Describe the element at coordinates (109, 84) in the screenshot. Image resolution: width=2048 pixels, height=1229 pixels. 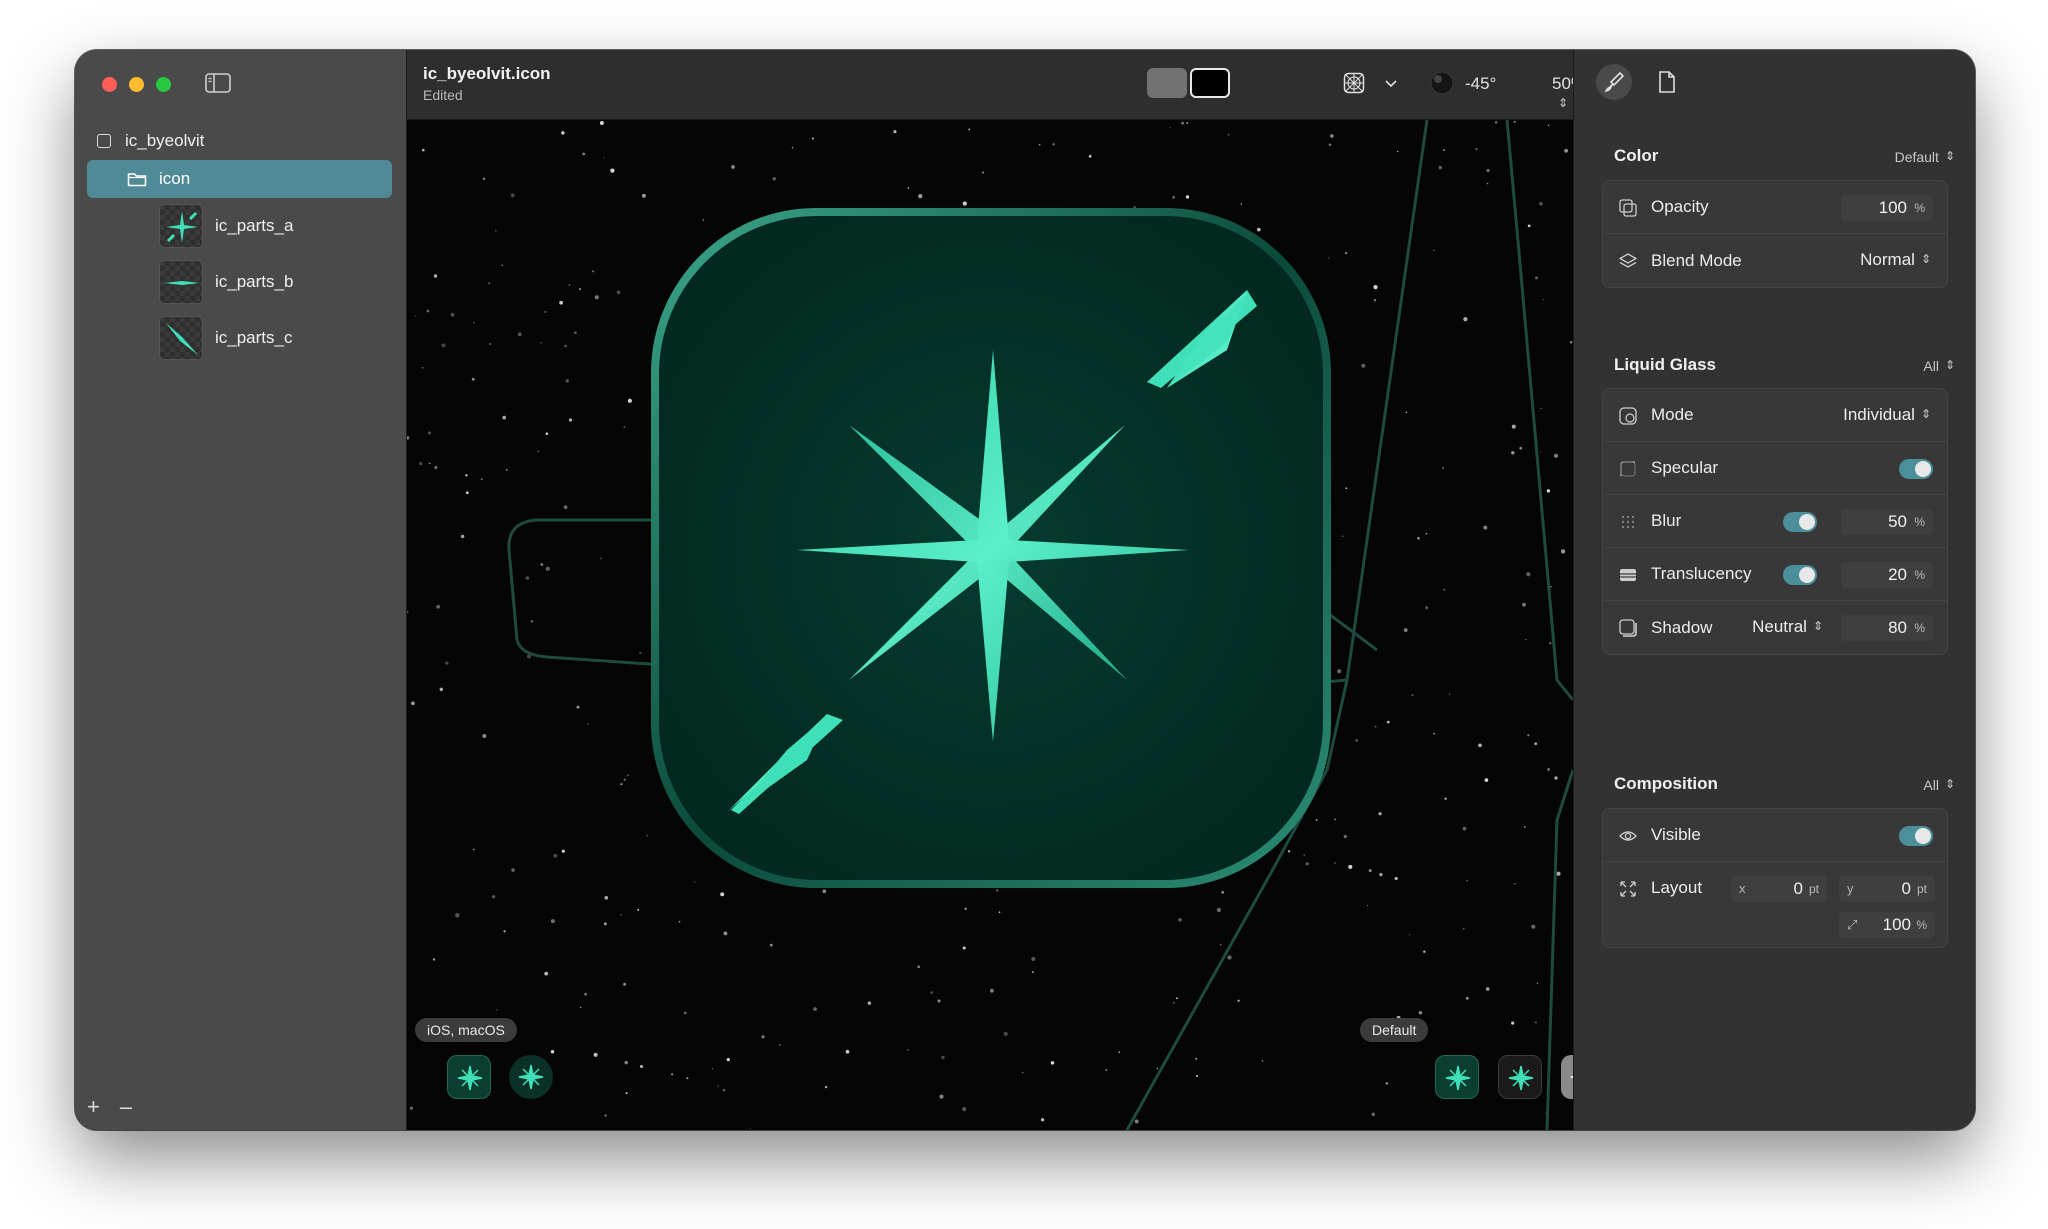
I see `close-button` at that location.